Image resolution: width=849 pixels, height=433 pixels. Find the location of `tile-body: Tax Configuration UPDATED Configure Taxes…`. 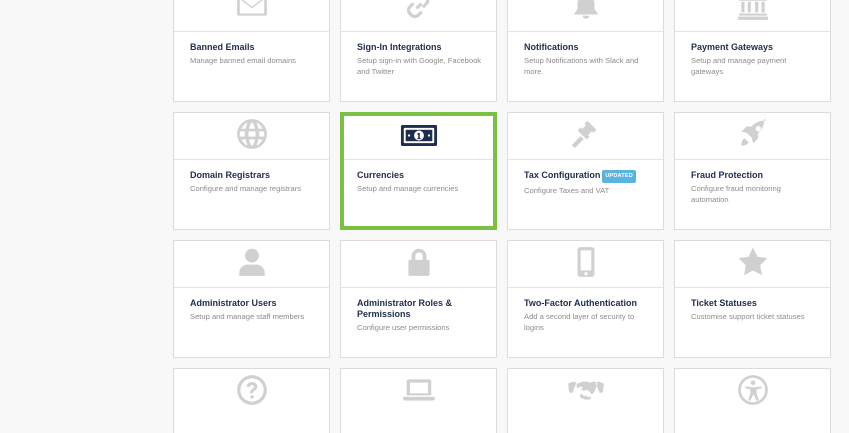

tile-body: Tax Configuration UPDATED Configure Taxes… is located at coordinates (585, 178).